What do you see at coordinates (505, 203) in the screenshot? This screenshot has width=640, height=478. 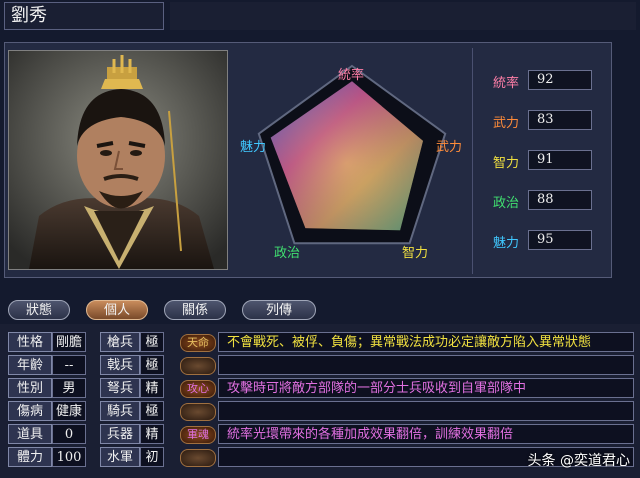 I see `stat-label: 政治` at bounding box center [505, 203].